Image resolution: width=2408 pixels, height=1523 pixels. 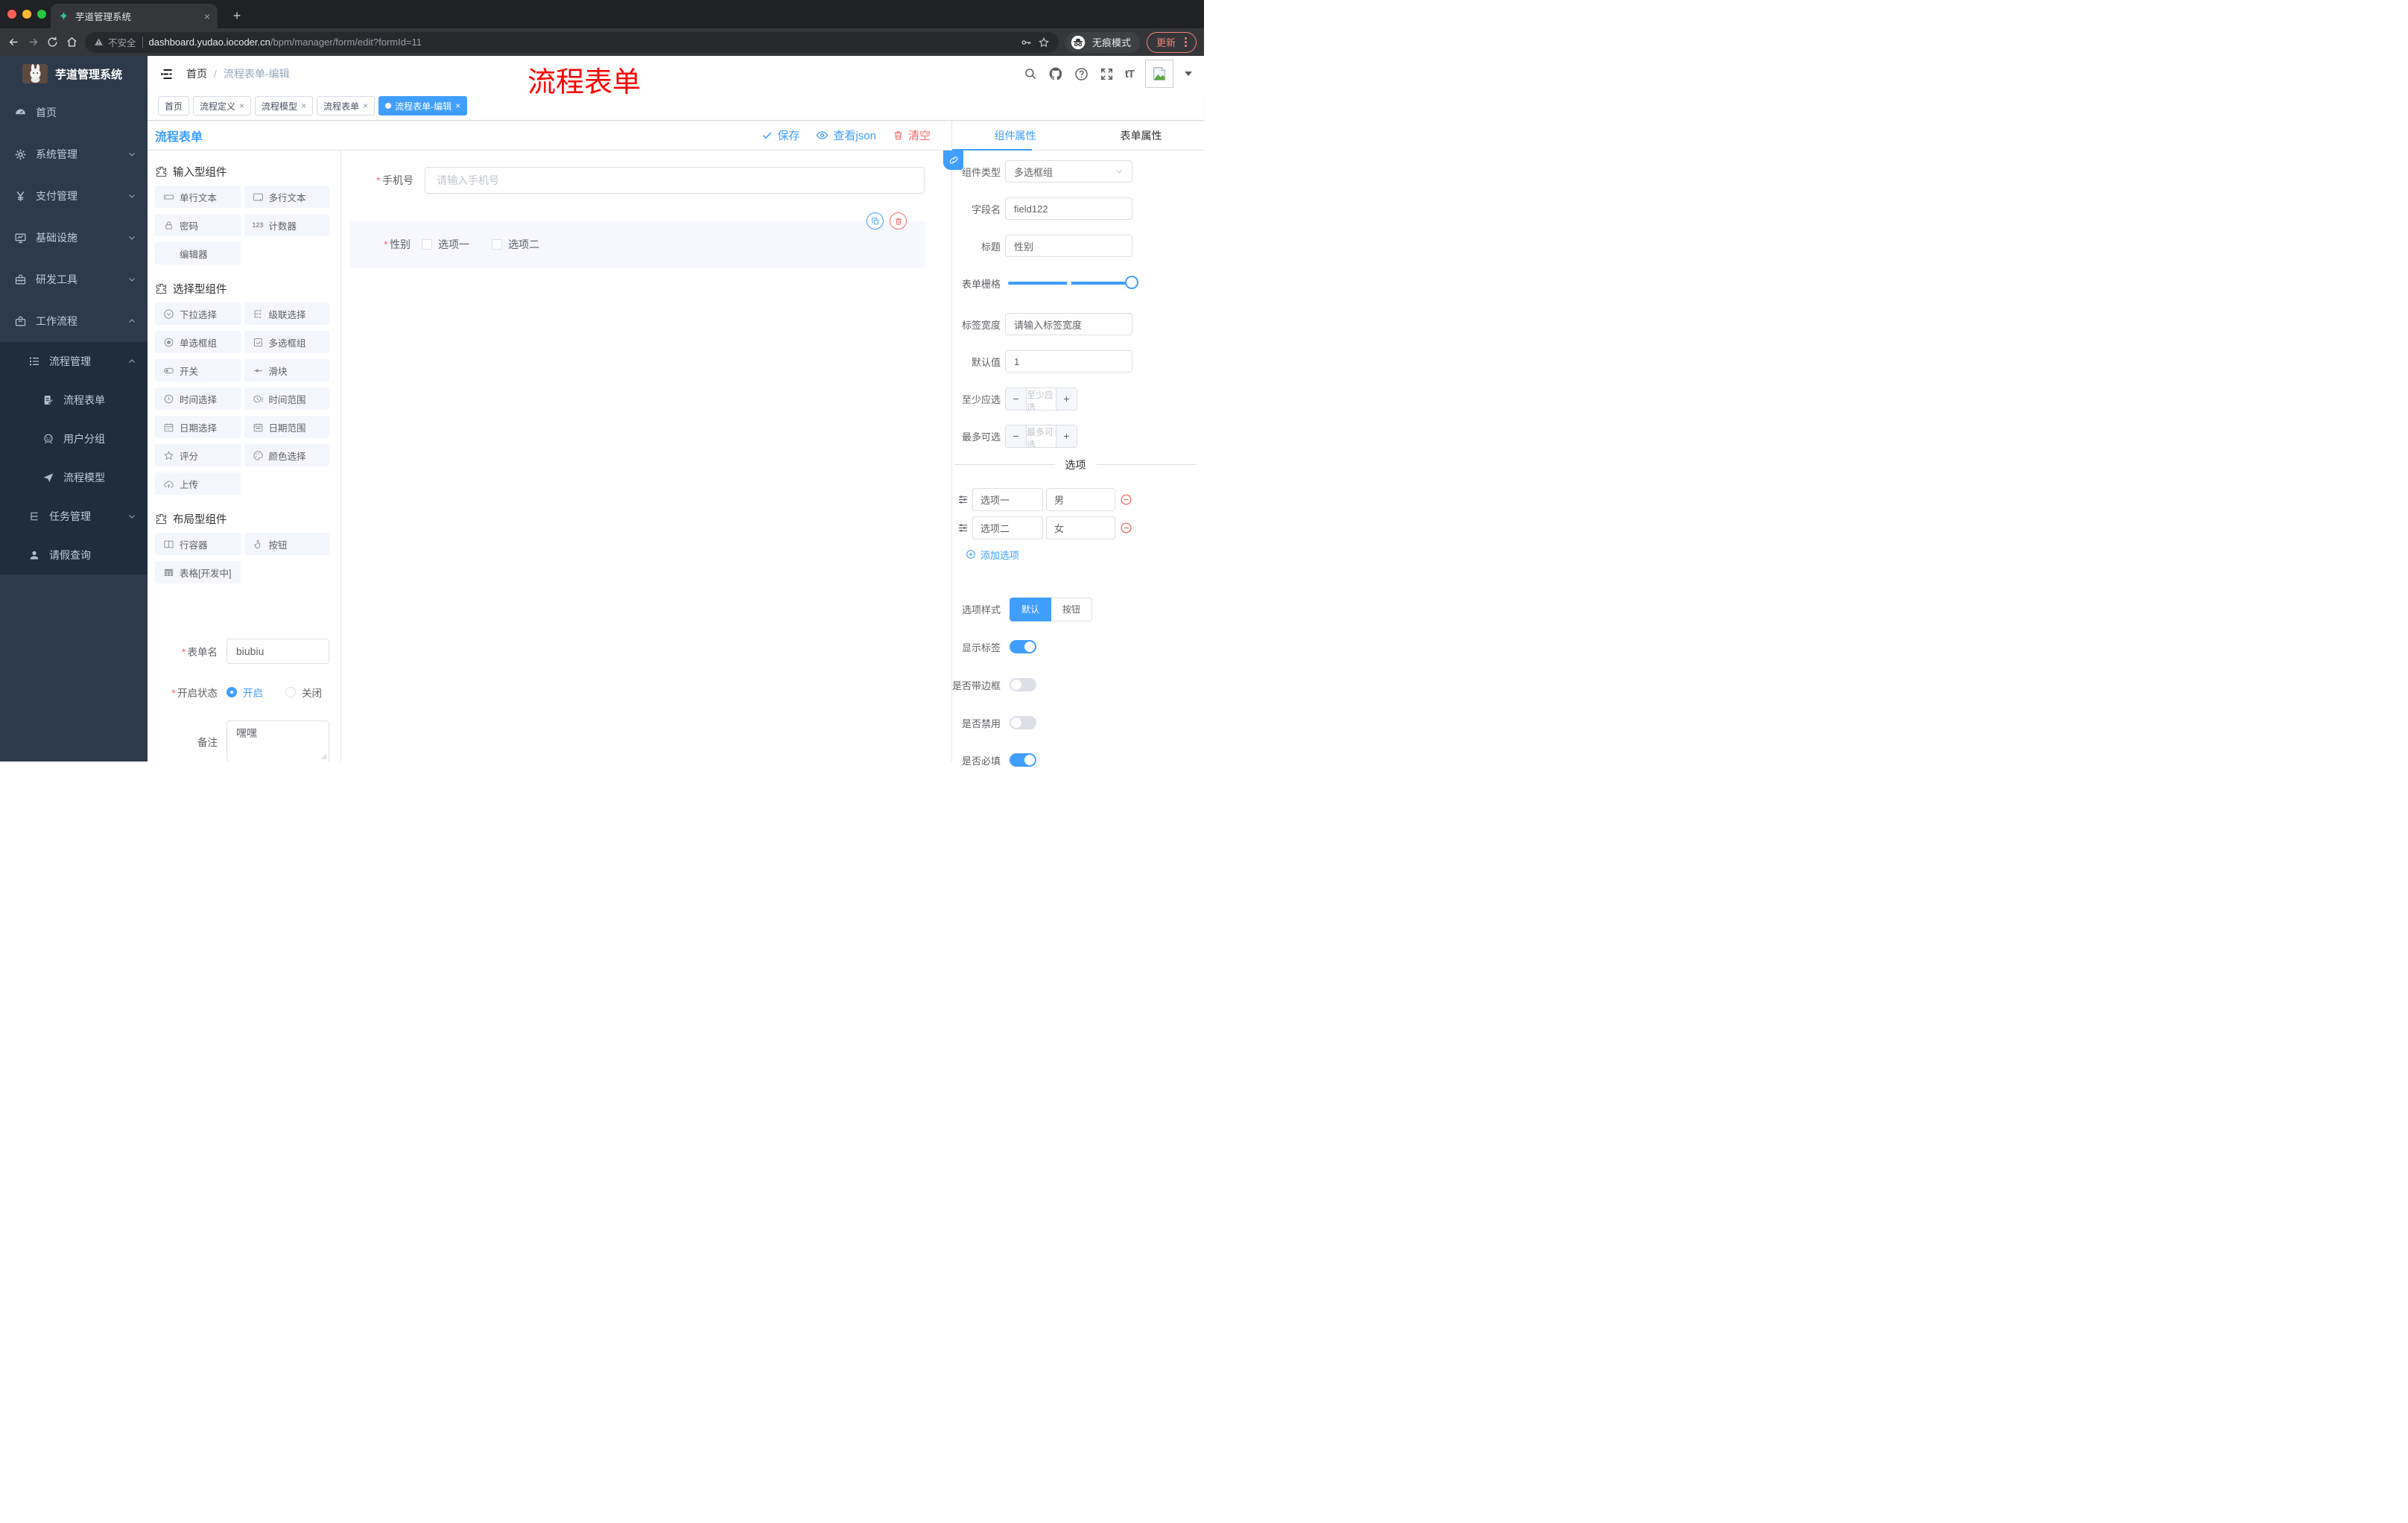 What do you see at coordinates (1080, 500) in the screenshot?
I see `option-value-input: 男` at bounding box center [1080, 500].